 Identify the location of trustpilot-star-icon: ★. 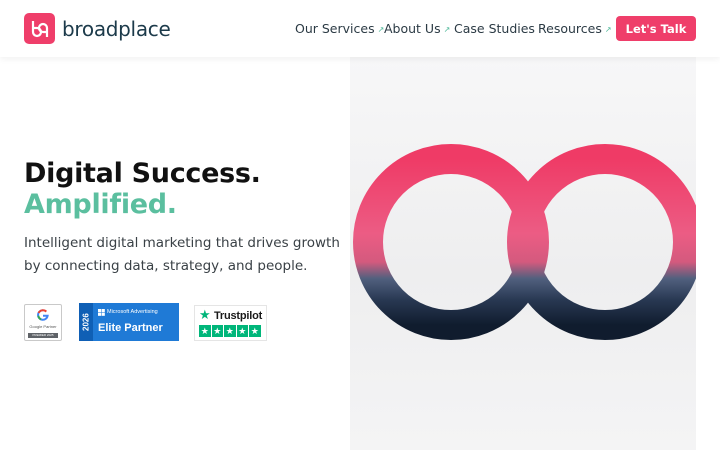
(205, 314).